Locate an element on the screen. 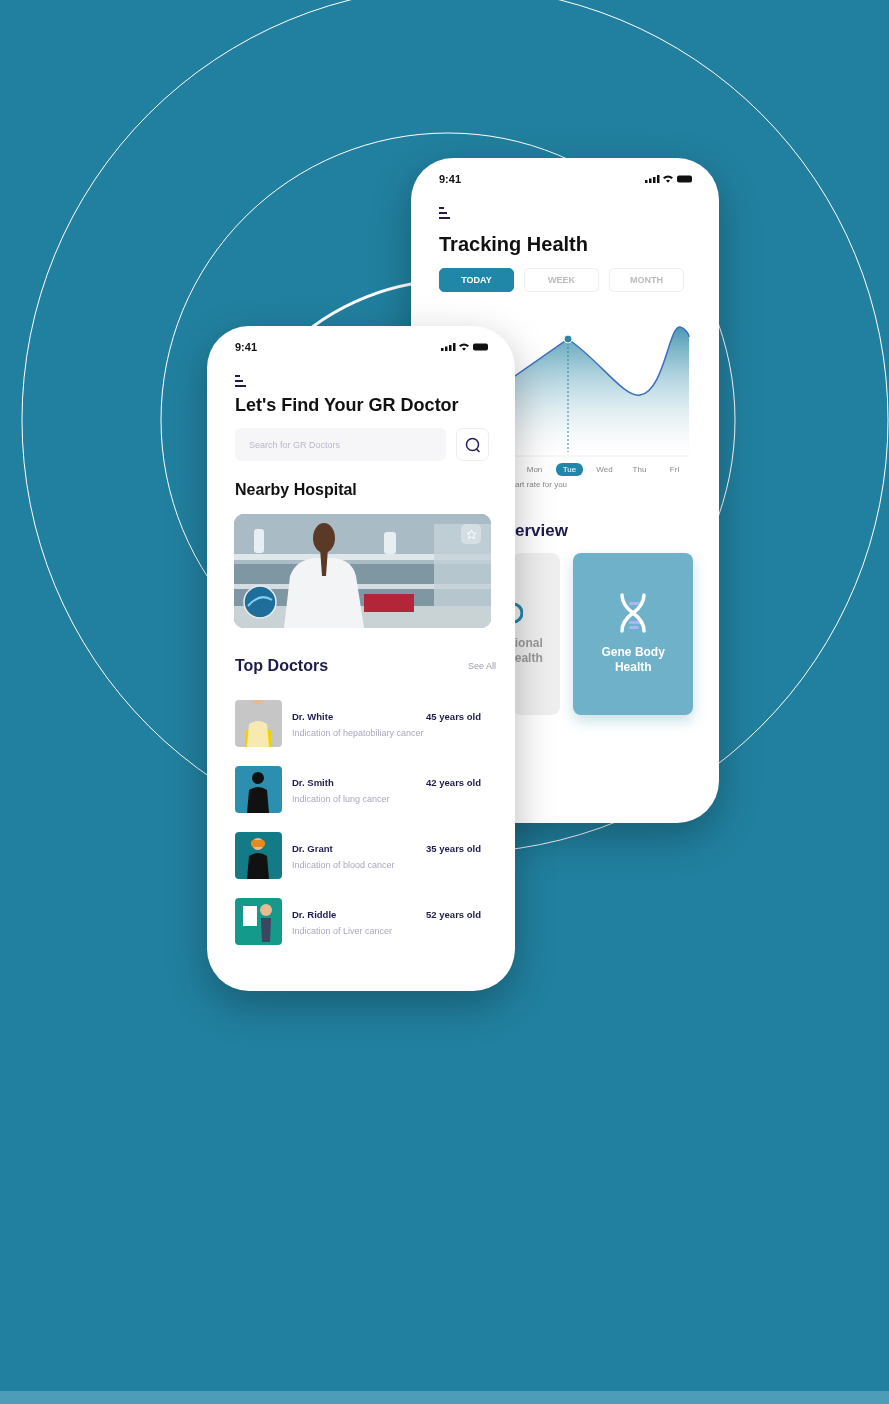 The height and width of the screenshot is (1404, 889). section-title: erview is located at coordinates (542, 531).